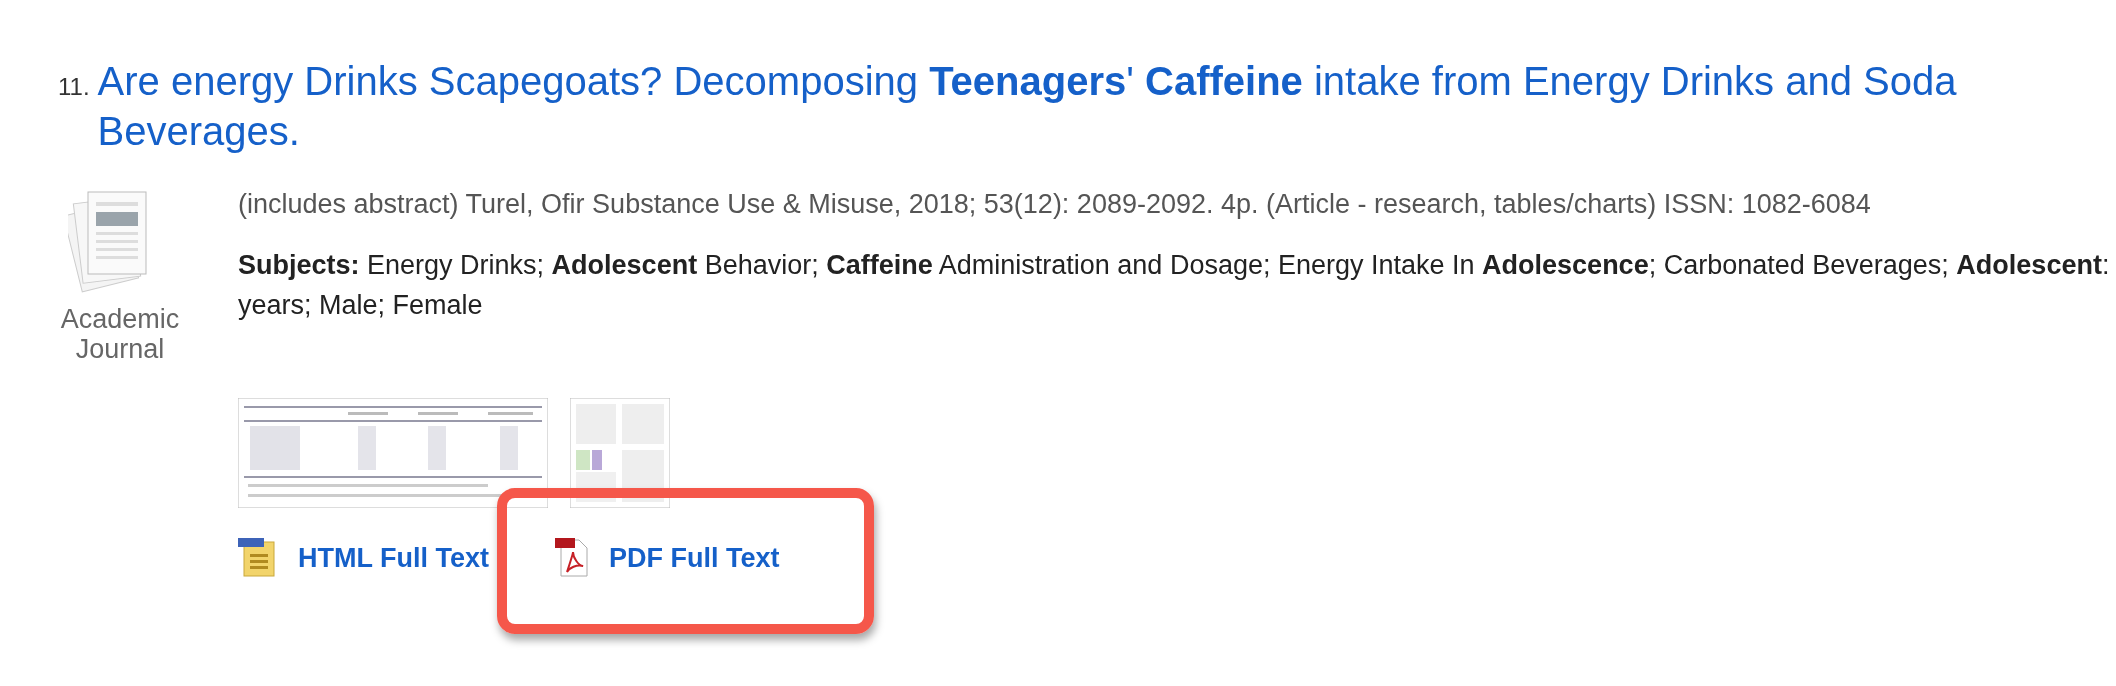  What do you see at coordinates (1082, 106) in the screenshot?
I see `result-title-link: Are energy Drinks Scapegoats? Decomposing Teenagers' Caffeine intake from Energy Drinks and Soda Beverages.` at bounding box center [1082, 106].